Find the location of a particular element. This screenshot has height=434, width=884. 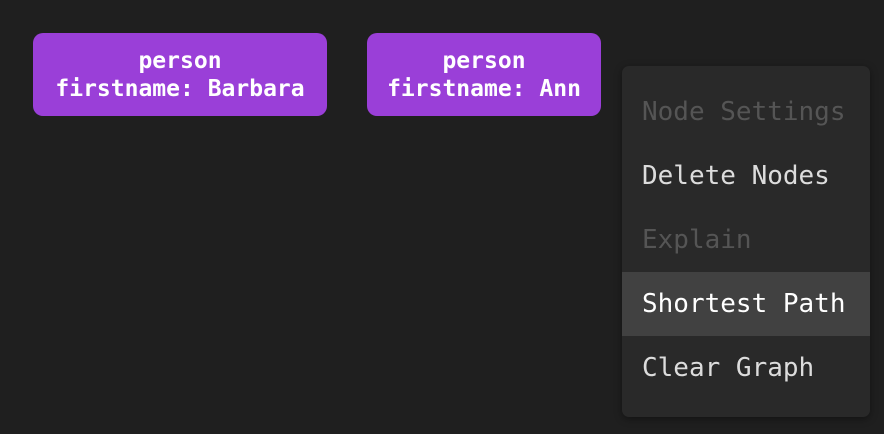

node-property: firstname: Barbara is located at coordinates (180, 88).